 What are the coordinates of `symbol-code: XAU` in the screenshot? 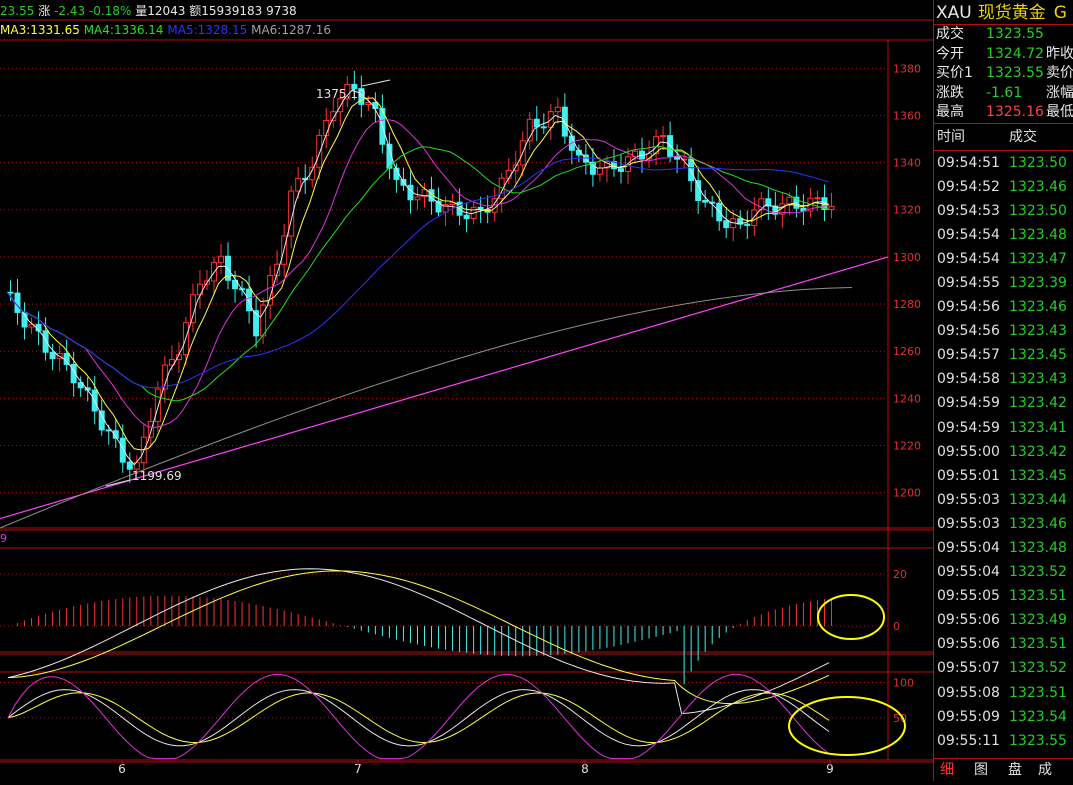 It's located at (954, 13).